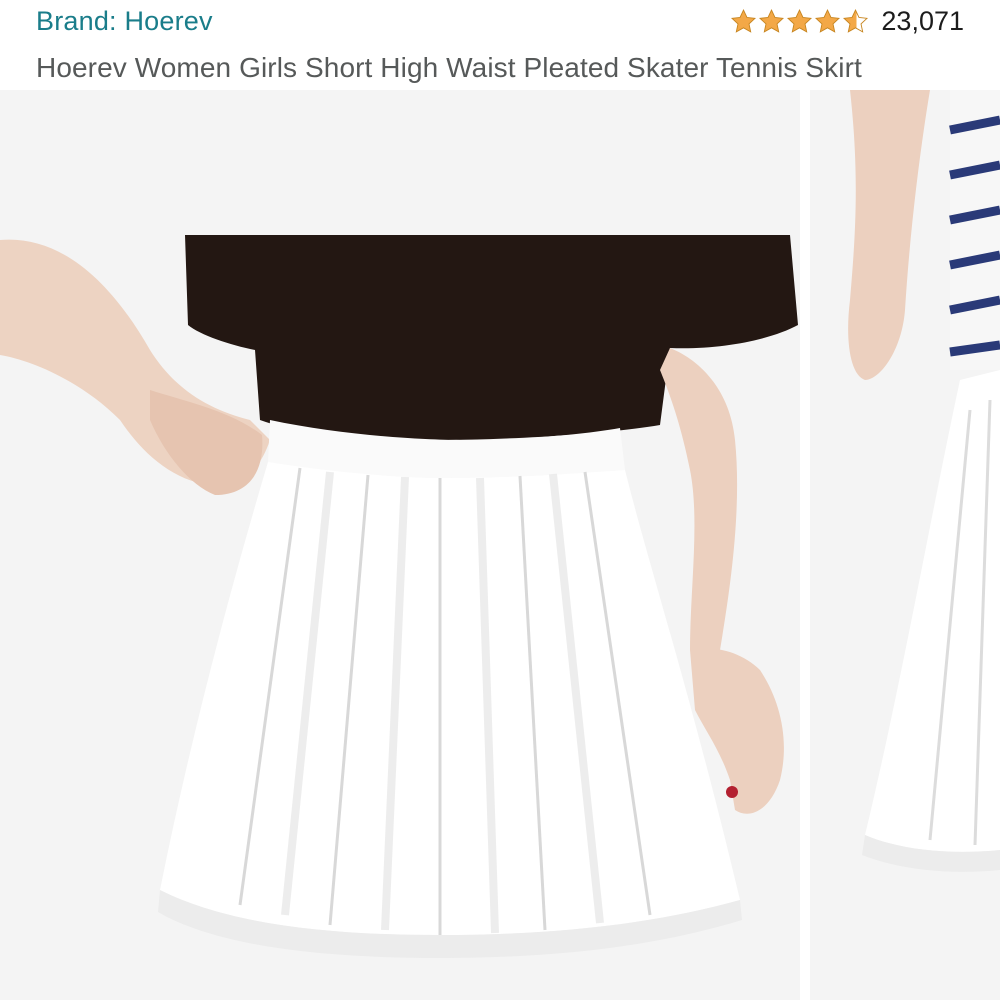 The height and width of the screenshot is (1000, 1000). I want to click on brand-link: Brand: Hoerev, so click(124, 21).